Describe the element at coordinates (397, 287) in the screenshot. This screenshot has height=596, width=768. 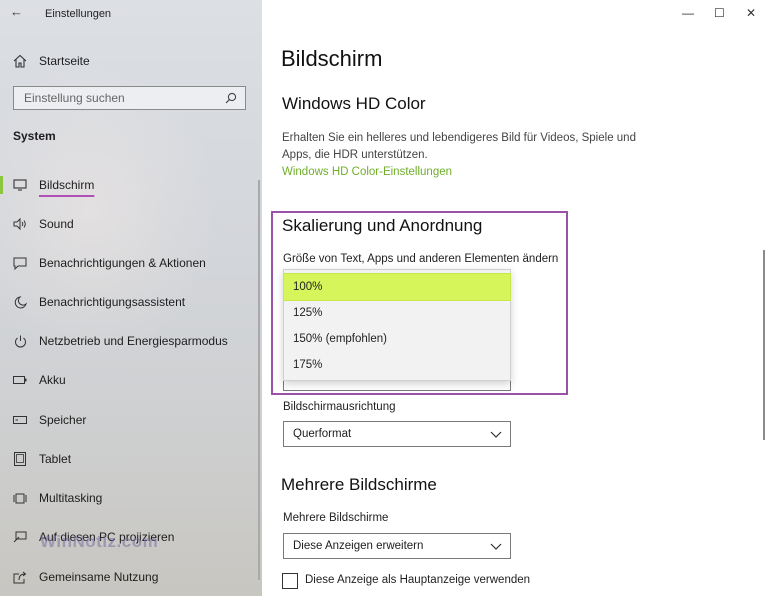
I see `scale-option-100: 100%` at that location.